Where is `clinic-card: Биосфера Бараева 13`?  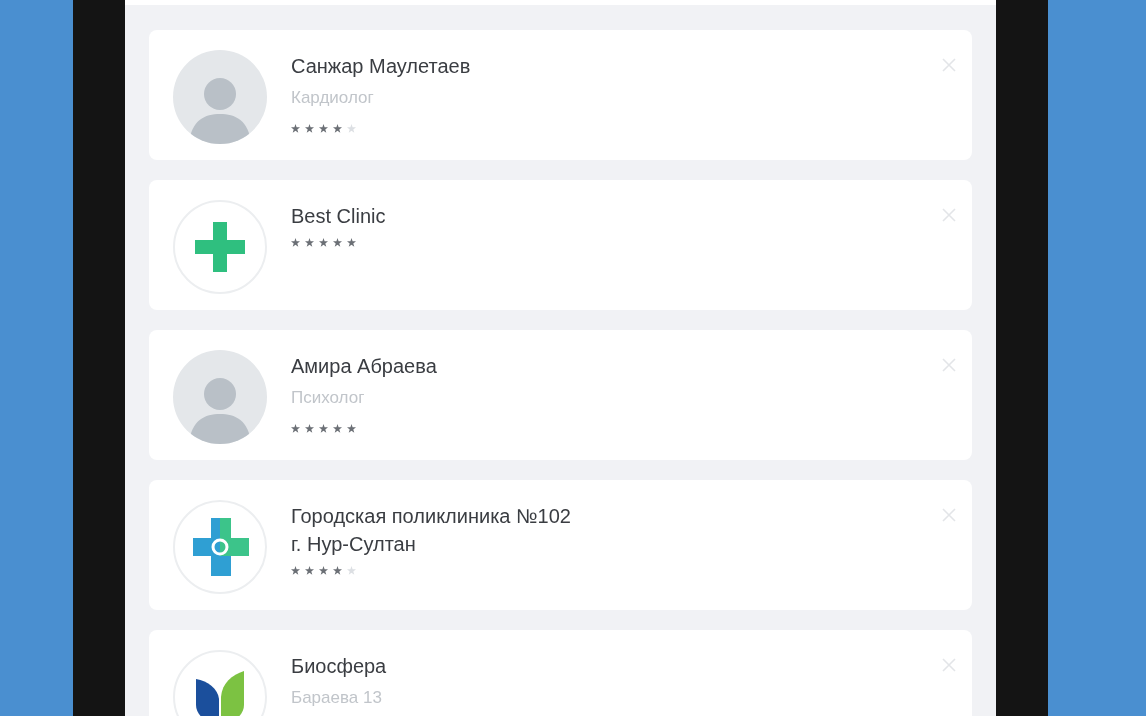
clinic-card: Биосфера Бараева 13 is located at coordinates (560, 673).